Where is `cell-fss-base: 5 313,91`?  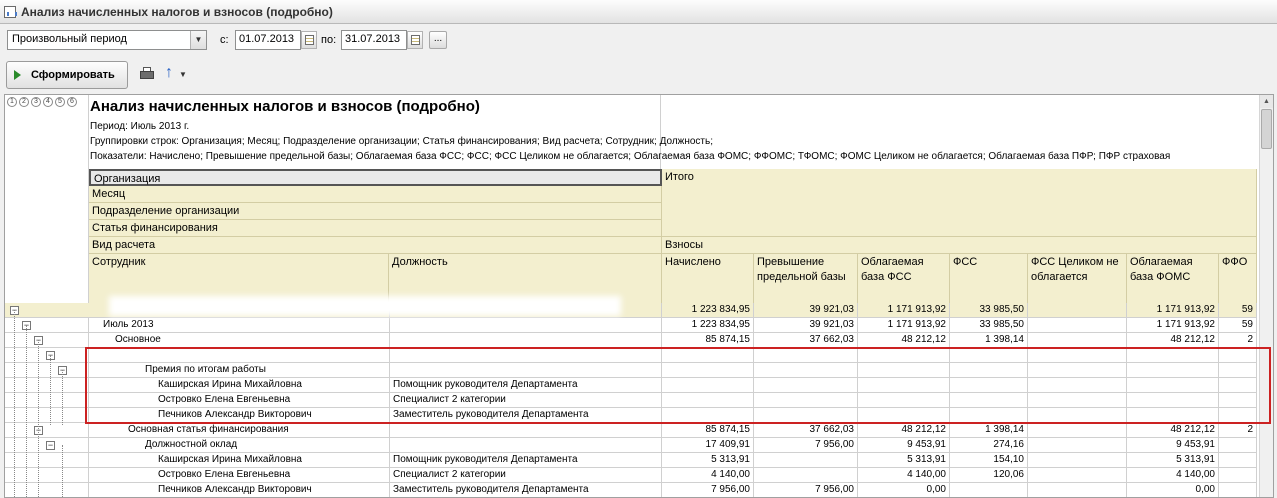 cell-fss-base: 5 313,91 is located at coordinates (904, 460).